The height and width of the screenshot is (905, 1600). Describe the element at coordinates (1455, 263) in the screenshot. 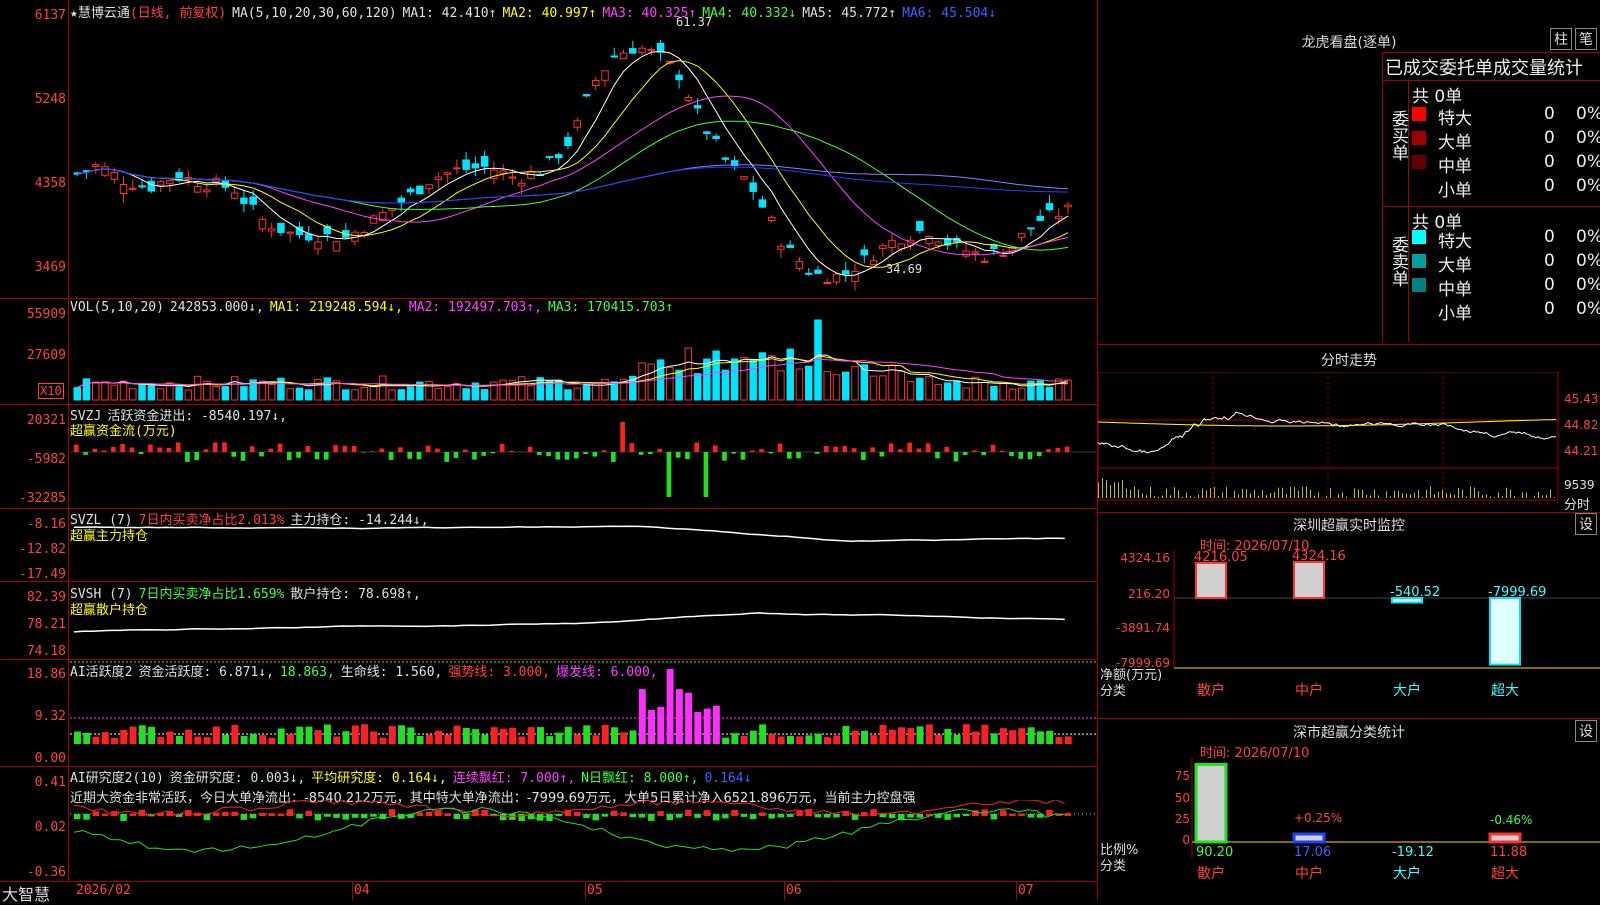

I see `lhb-row-name: 大单` at that location.